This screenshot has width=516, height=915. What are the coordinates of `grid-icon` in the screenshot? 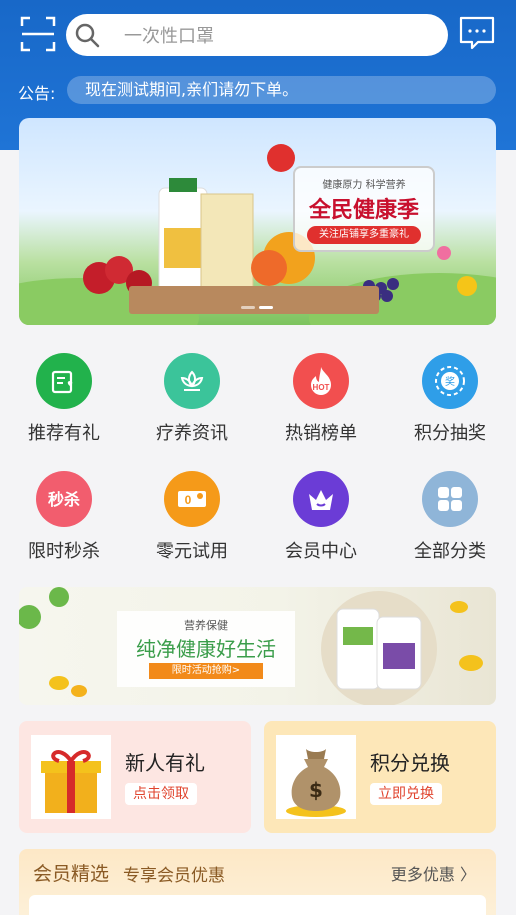 It's located at (450, 499).